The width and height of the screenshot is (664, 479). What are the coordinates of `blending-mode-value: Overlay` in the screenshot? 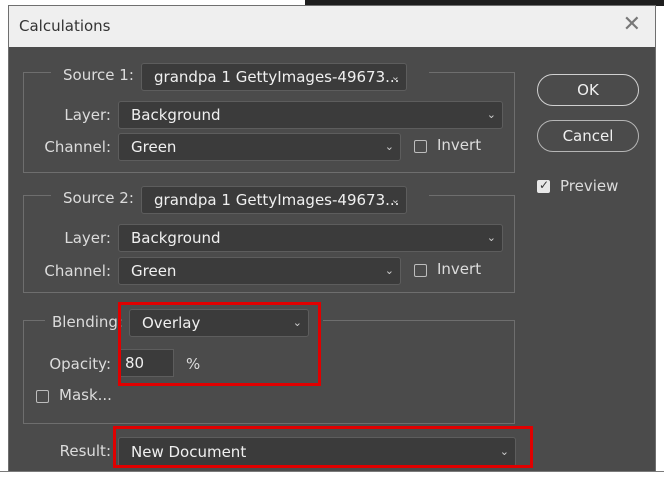 It's located at (171, 323).